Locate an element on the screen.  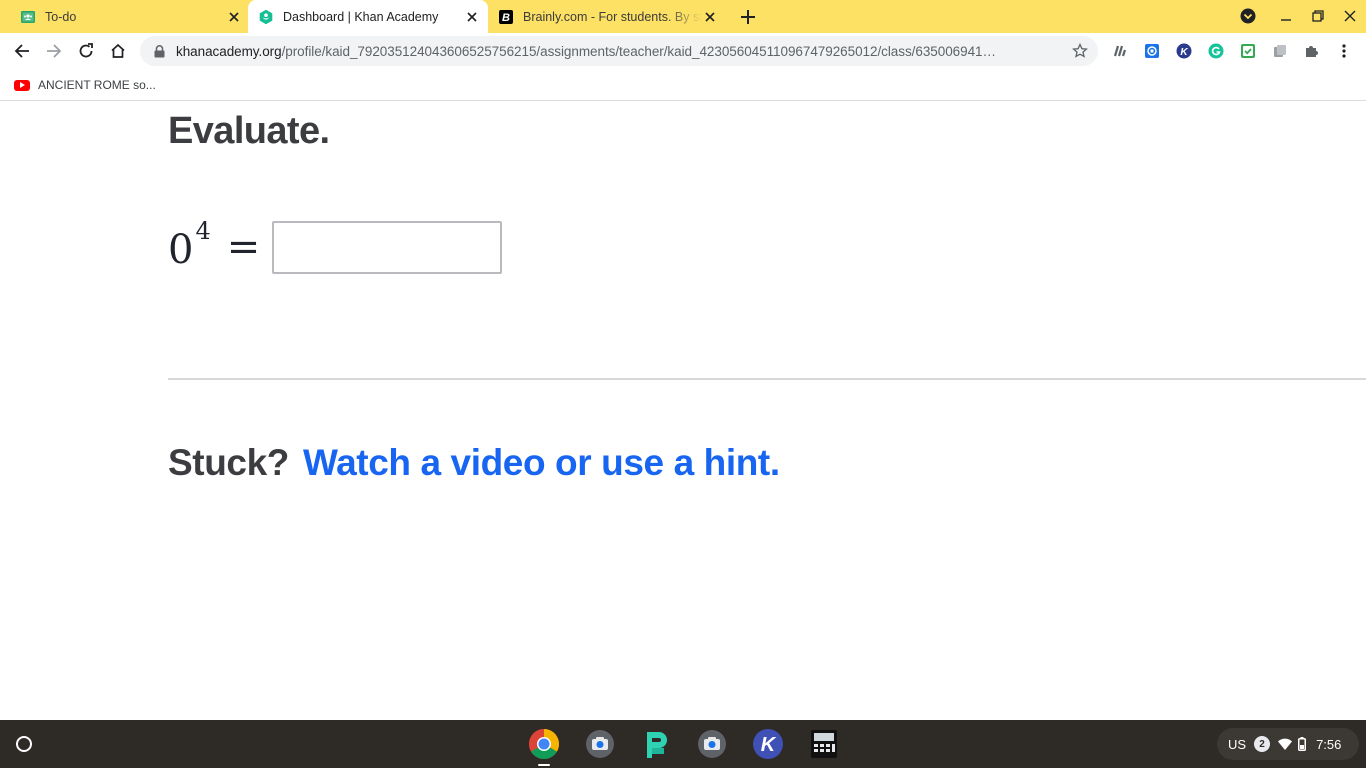
reload-icon is located at coordinates (86, 50).